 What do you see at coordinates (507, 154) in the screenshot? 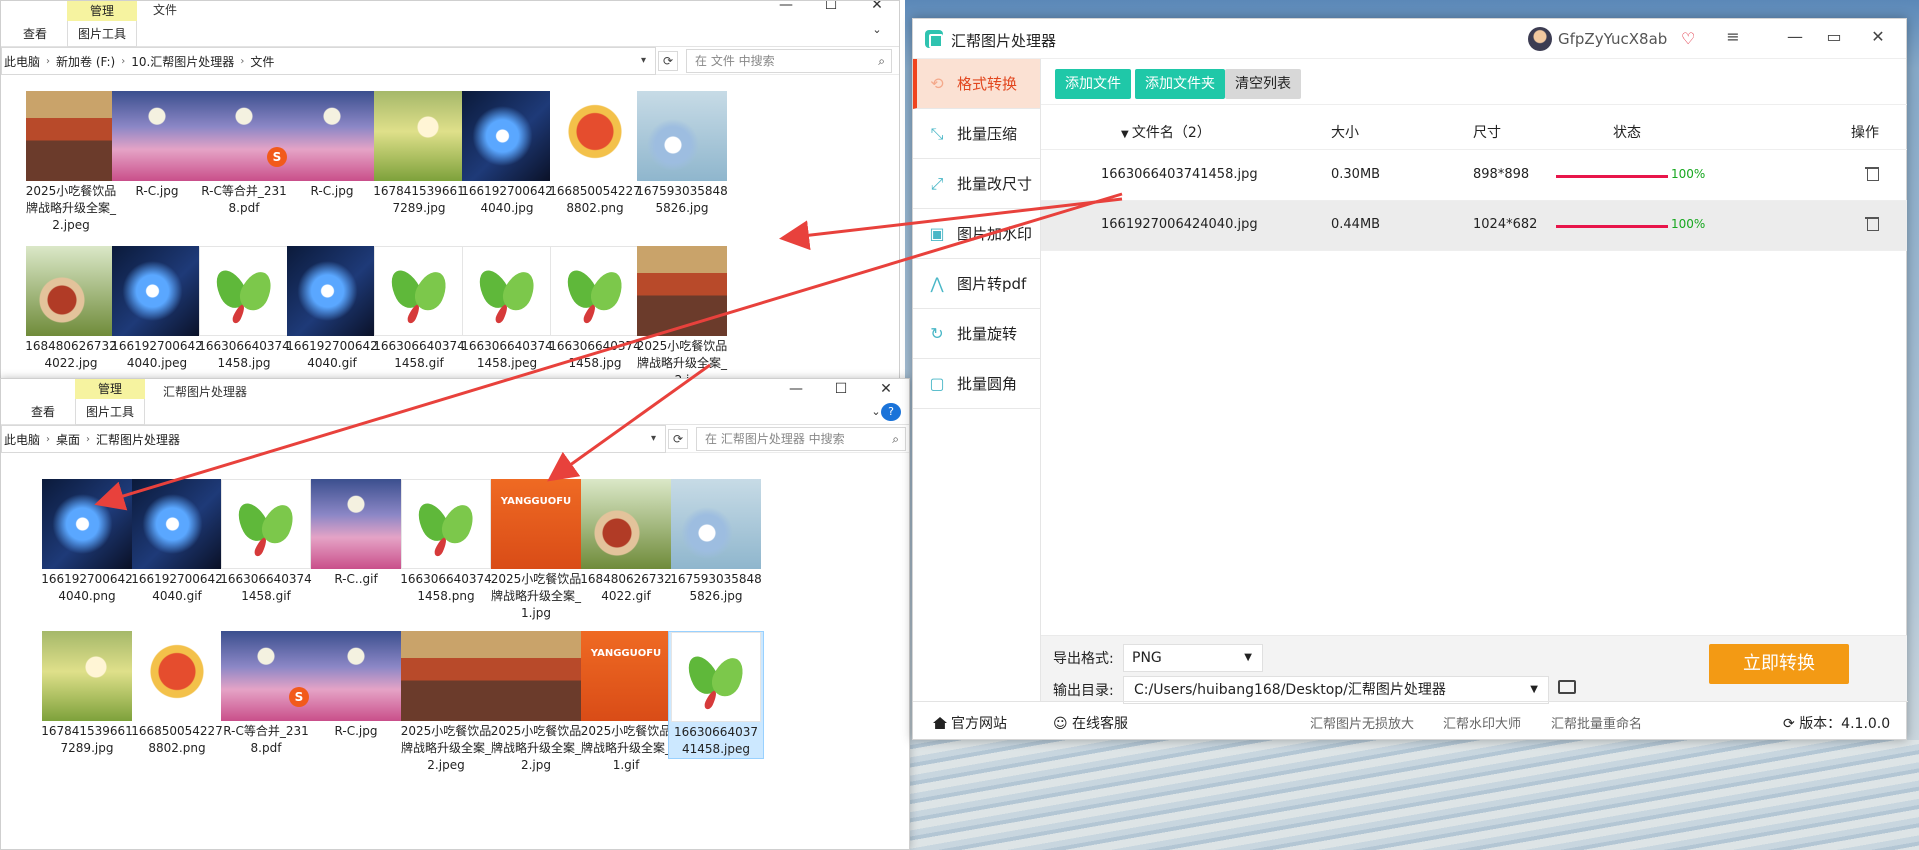
I see `file-item: 1661927006424040.jpg` at bounding box center [507, 154].